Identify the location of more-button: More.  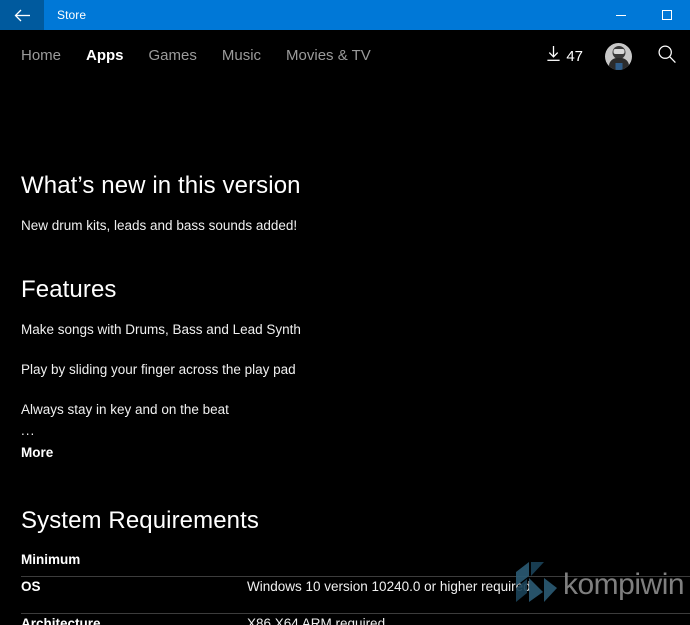
(37, 453).